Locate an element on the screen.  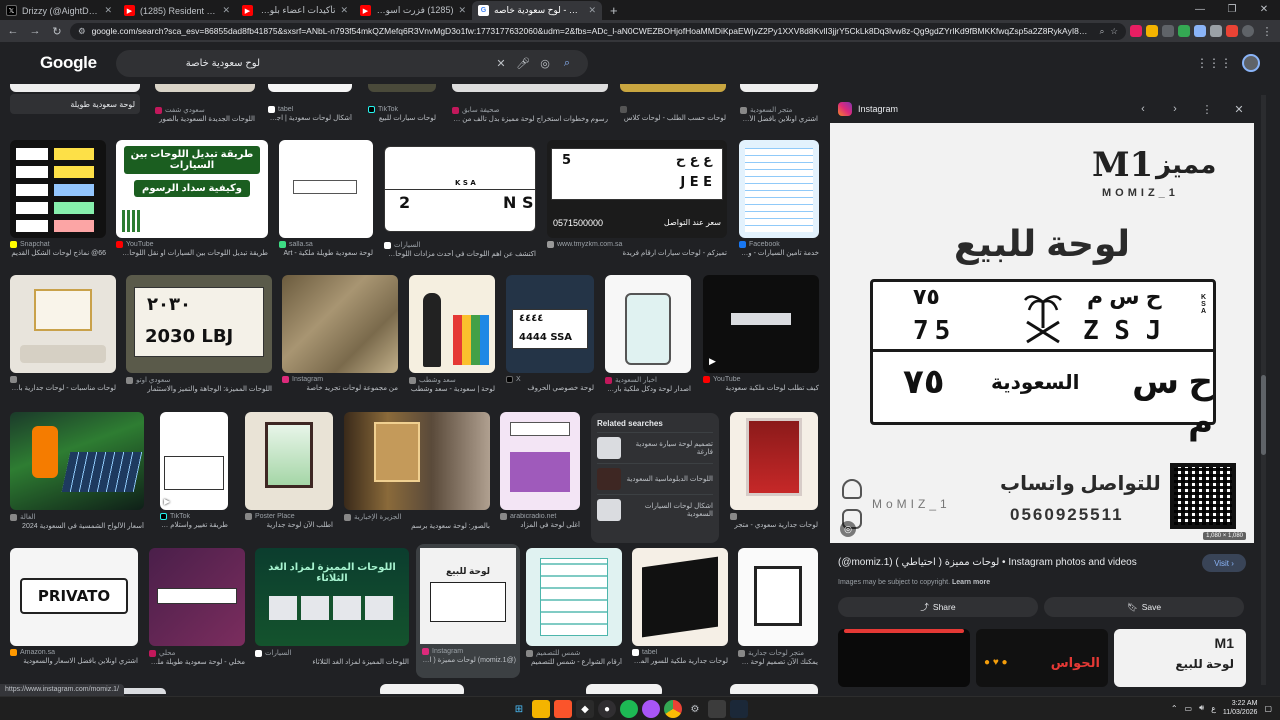
obs-icon: ● is located at coordinates (607, 709).